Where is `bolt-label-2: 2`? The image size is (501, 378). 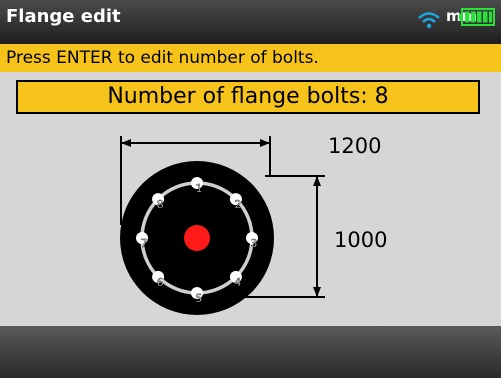
bolt-label-2: 2 is located at coordinates (237, 204).